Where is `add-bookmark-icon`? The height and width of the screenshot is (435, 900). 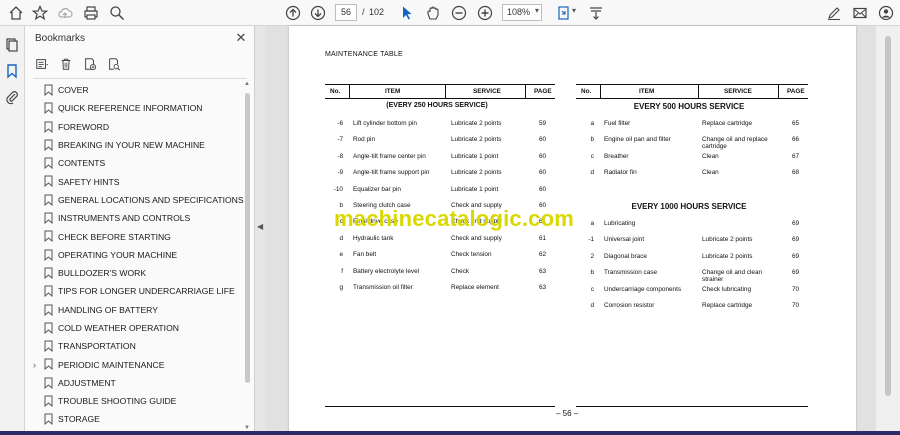 add-bookmark-icon is located at coordinates (90, 64).